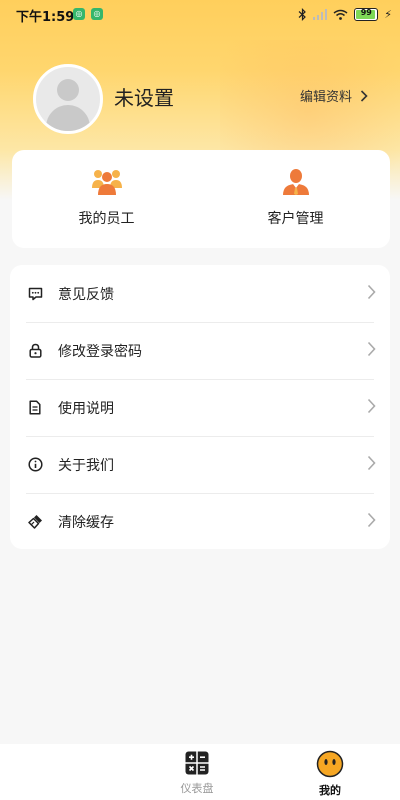  What do you see at coordinates (295, 199) in the screenshot?
I see `customer-management-button: 客户管理` at bounding box center [295, 199].